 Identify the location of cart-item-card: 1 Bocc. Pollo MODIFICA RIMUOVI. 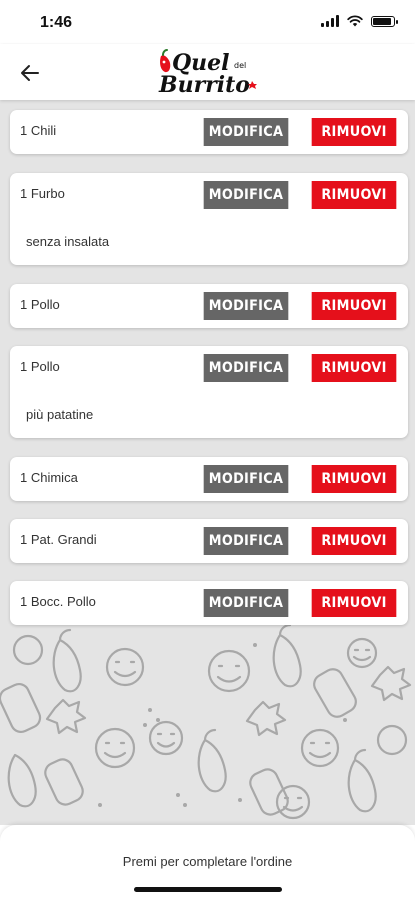
(209, 603).